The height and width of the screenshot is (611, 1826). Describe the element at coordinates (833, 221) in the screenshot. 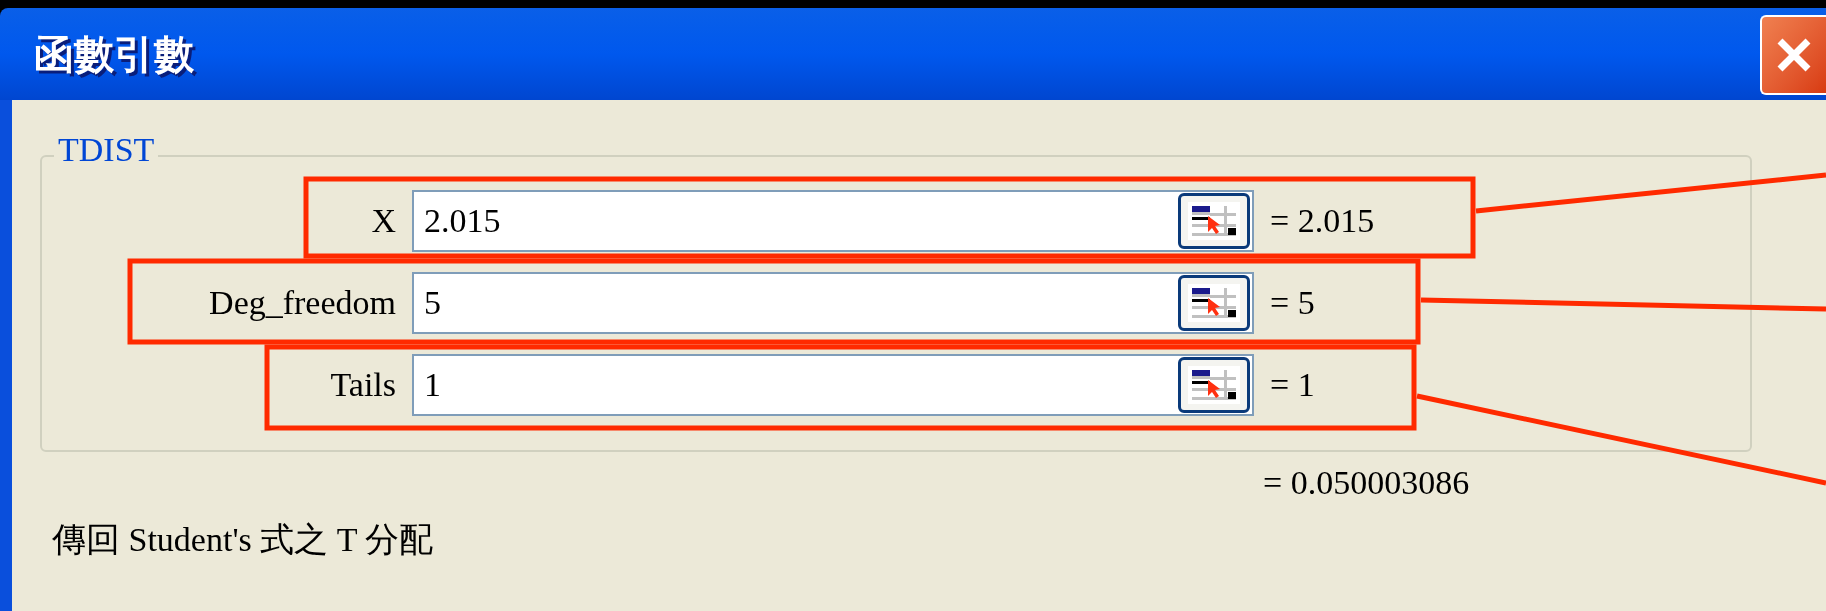

I see `input-field: 2.015` at that location.